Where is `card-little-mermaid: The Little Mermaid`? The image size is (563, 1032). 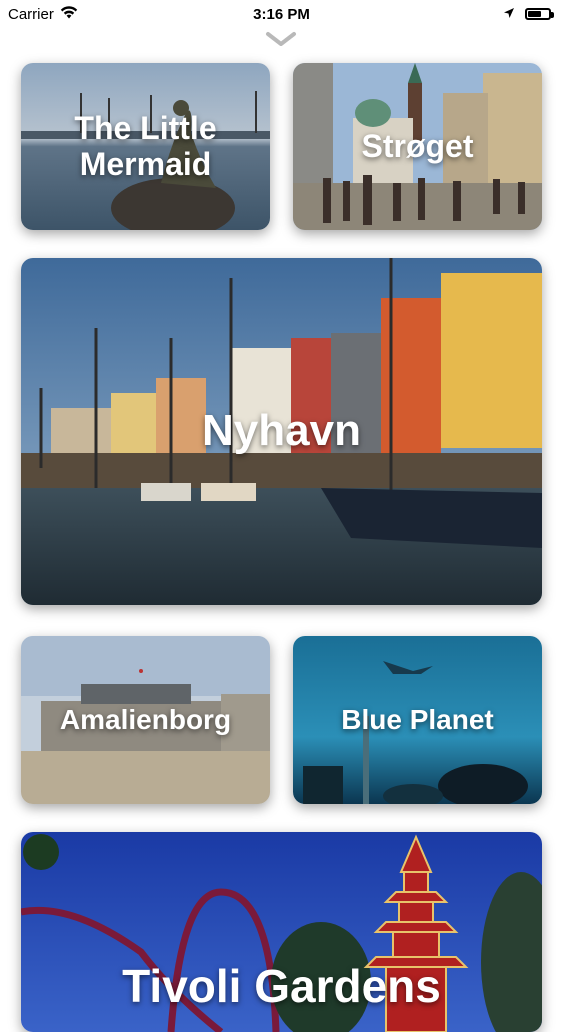 card-little-mermaid: The Little Mermaid is located at coordinates (145, 146).